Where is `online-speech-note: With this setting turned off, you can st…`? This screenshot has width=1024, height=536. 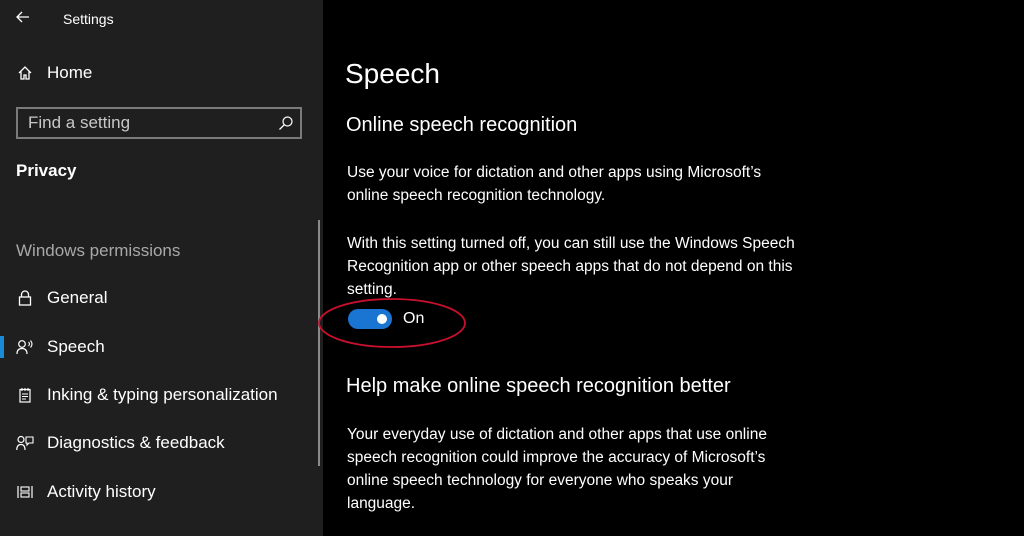 online-speech-note: With this setting turned off, you can st… is located at coordinates (571, 266).